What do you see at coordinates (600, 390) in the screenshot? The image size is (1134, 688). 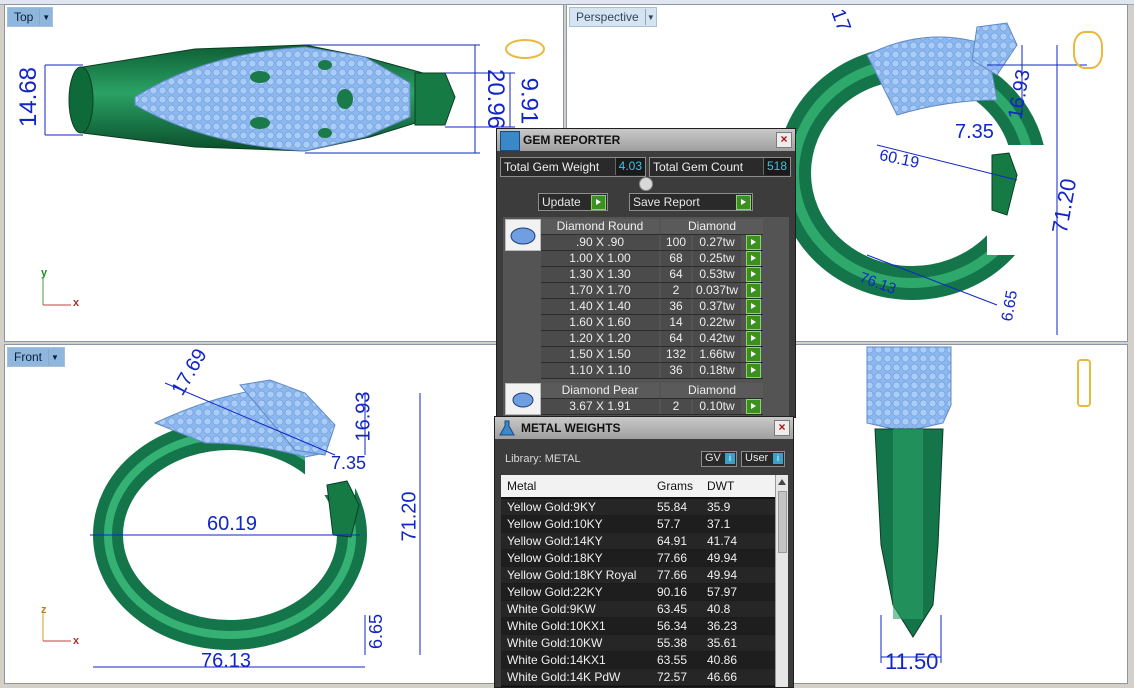 I see `gem-group-name: Diamond Pear` at bounding box center [600, 390].